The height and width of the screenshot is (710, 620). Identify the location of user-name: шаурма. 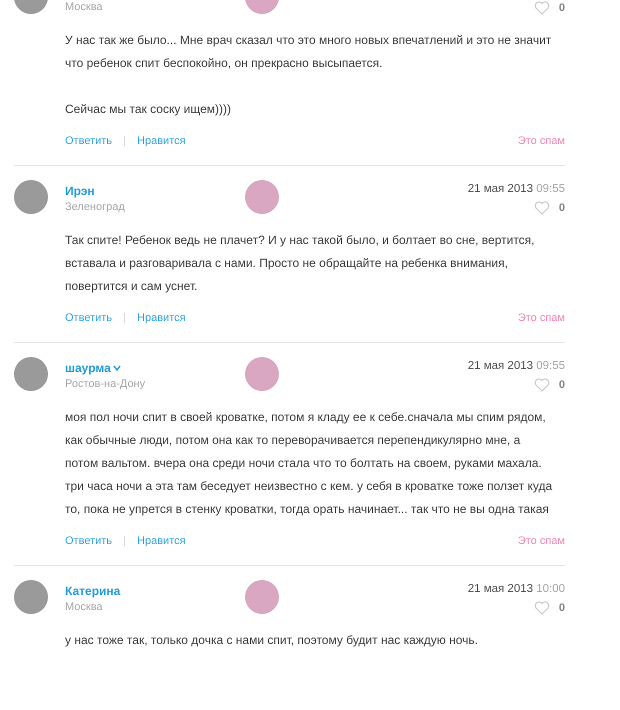
(88, 367).